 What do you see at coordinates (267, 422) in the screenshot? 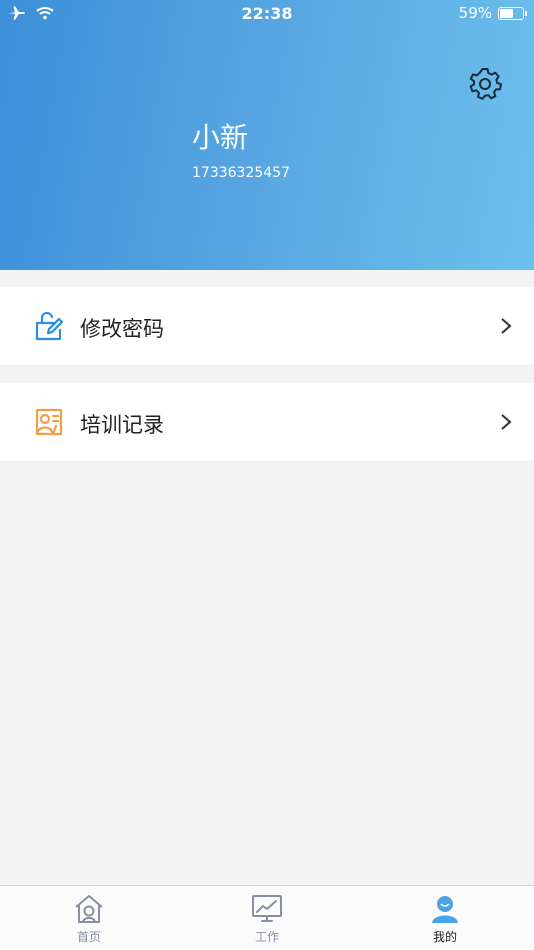
I see `menu-item-training-records: 培训记录` at bounding box center [267, 422].